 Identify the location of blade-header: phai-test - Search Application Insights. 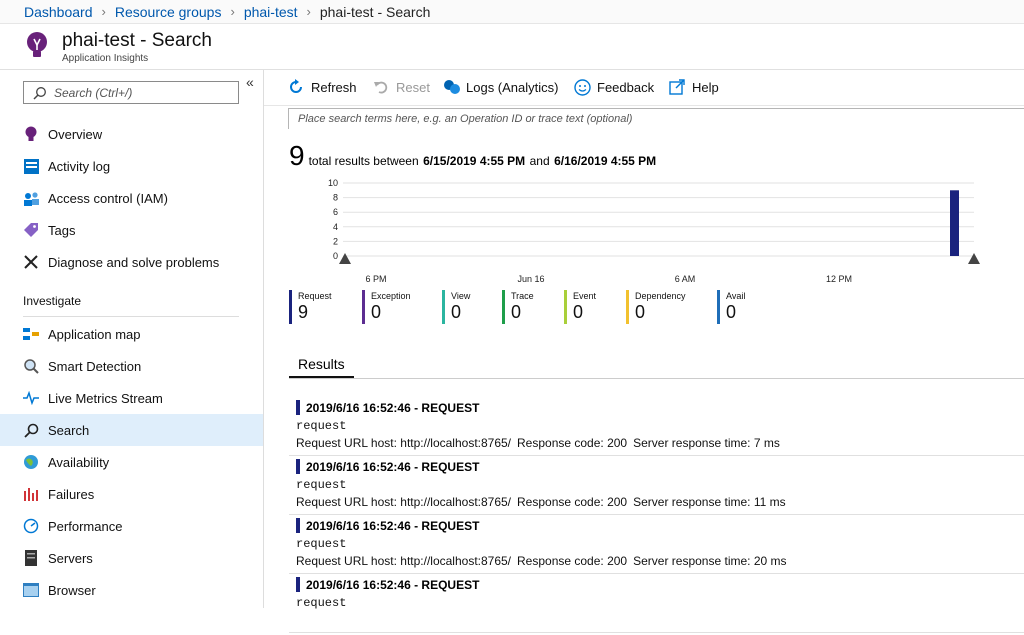
(512, 47).